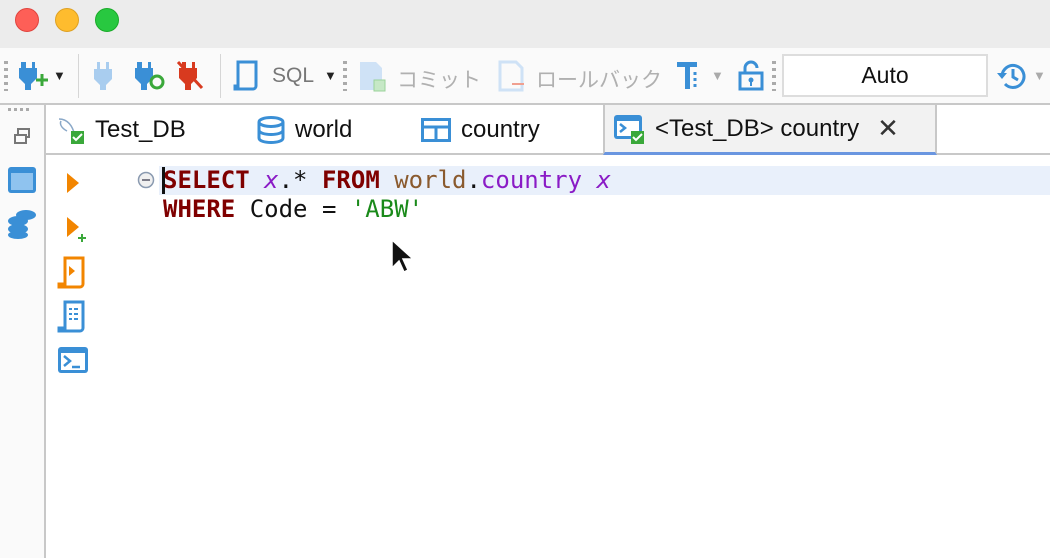 The height and width of the screenshot is (558, 1050). I want to click on transaction-mode-selector: Auto, so click(885, 75).